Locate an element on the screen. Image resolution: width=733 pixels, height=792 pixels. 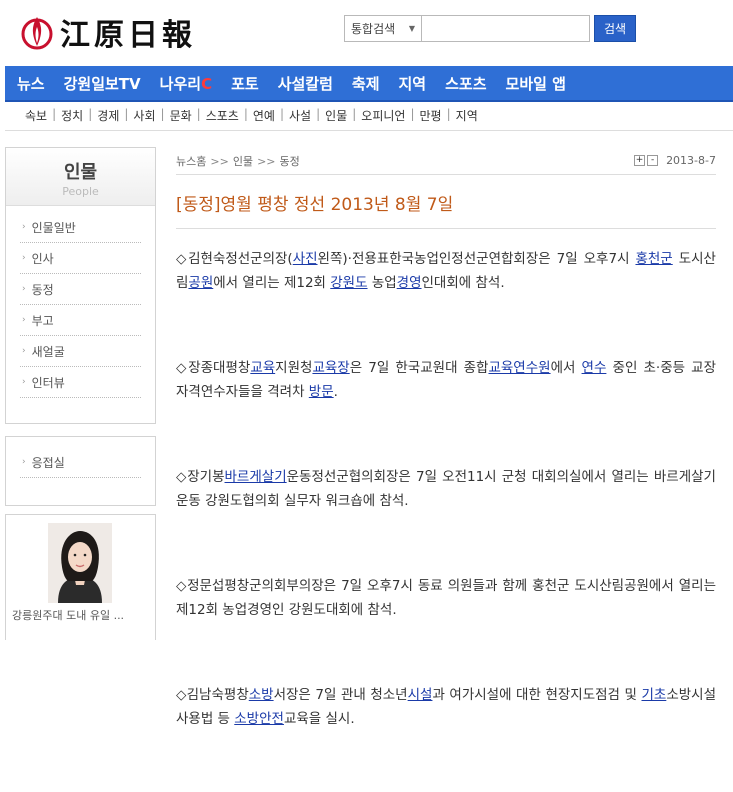
nav-item-photo: 포토 is located at coordinates (245, 83).